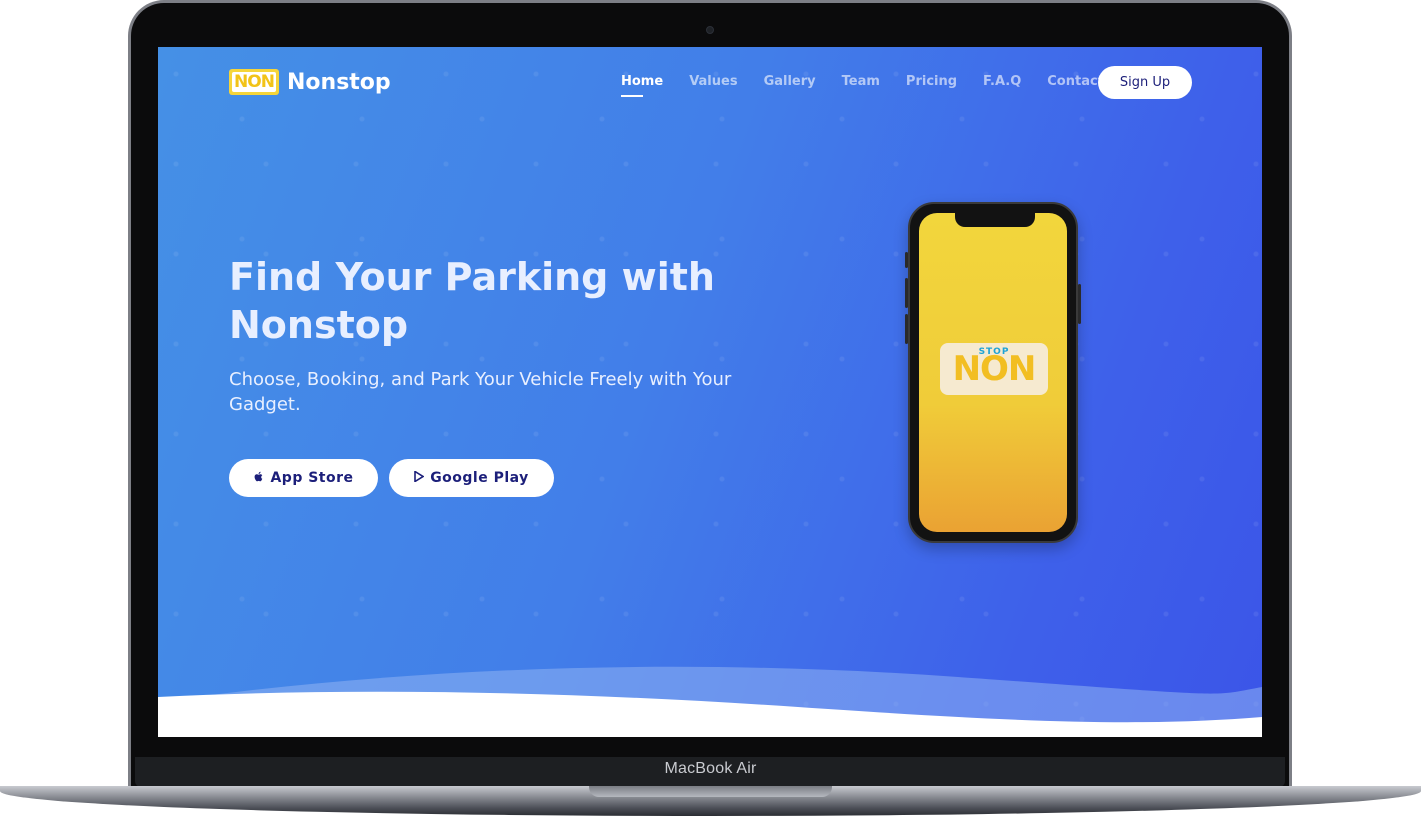 This screenshot has height=816, width=1421. I want to click on nav-item-faq: F.A.Q, so click(1002, 85).